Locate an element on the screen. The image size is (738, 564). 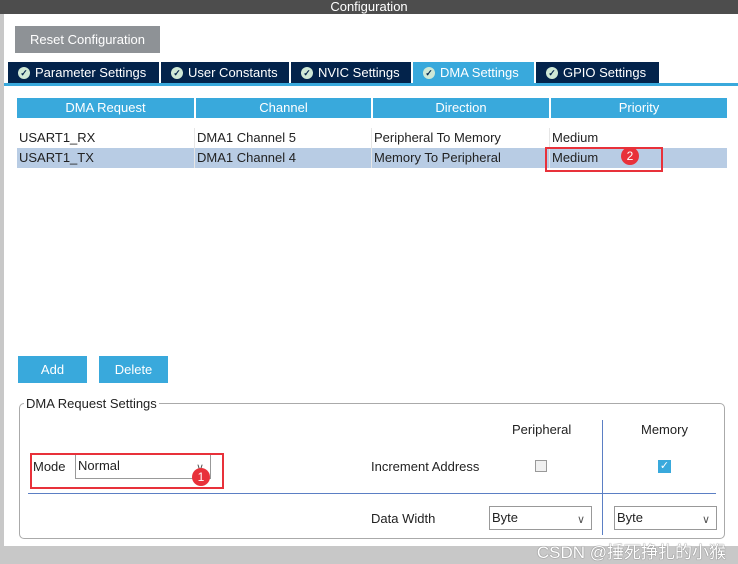
watermark: CSDN @捶死挣扎的小猴 is located at coordinates (631, 552).